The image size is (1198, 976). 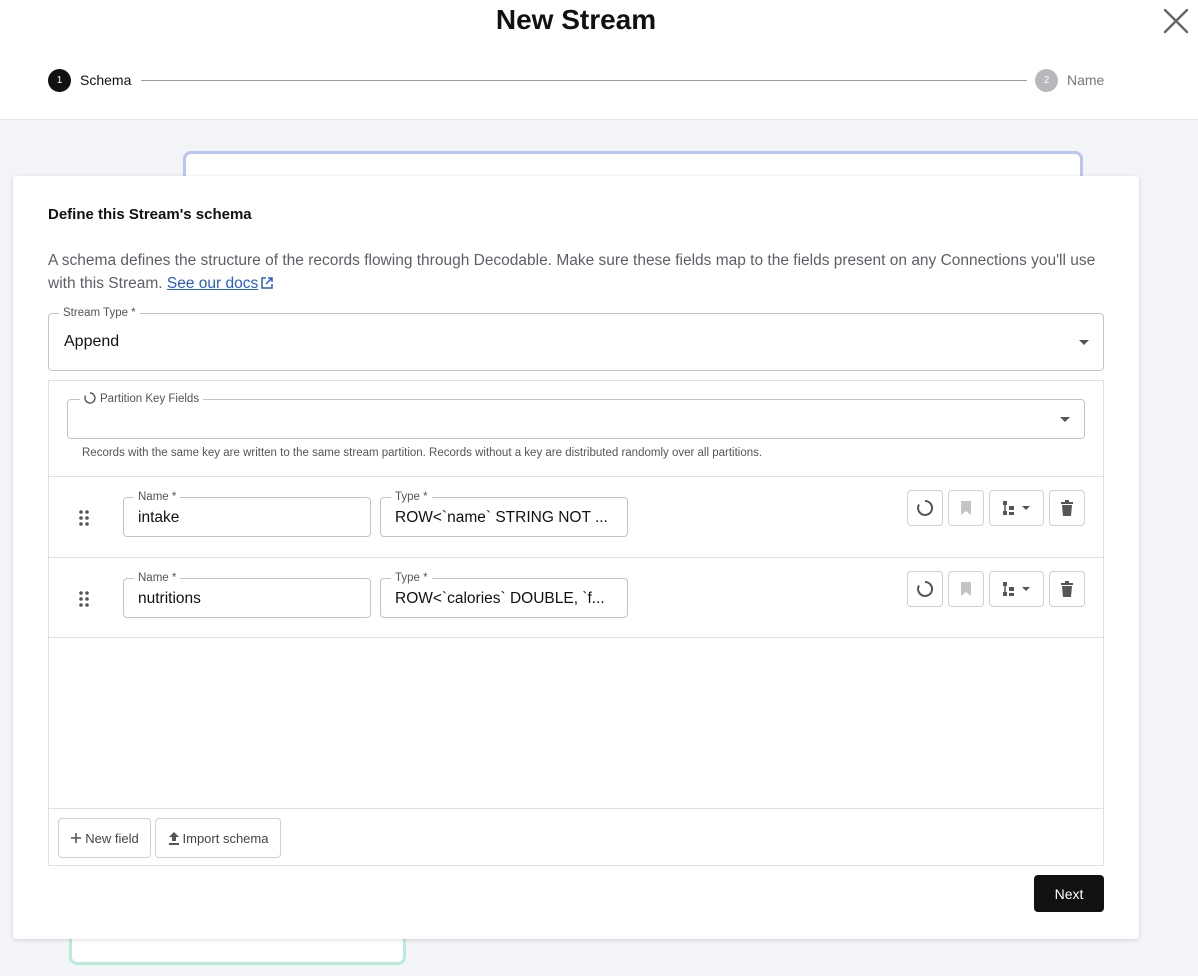 What do you see at coordinates (599, 60) in the screenshot?
I see `modal-header: New Stream 1 Schema 2 Name` at bounding box center [599, 60].